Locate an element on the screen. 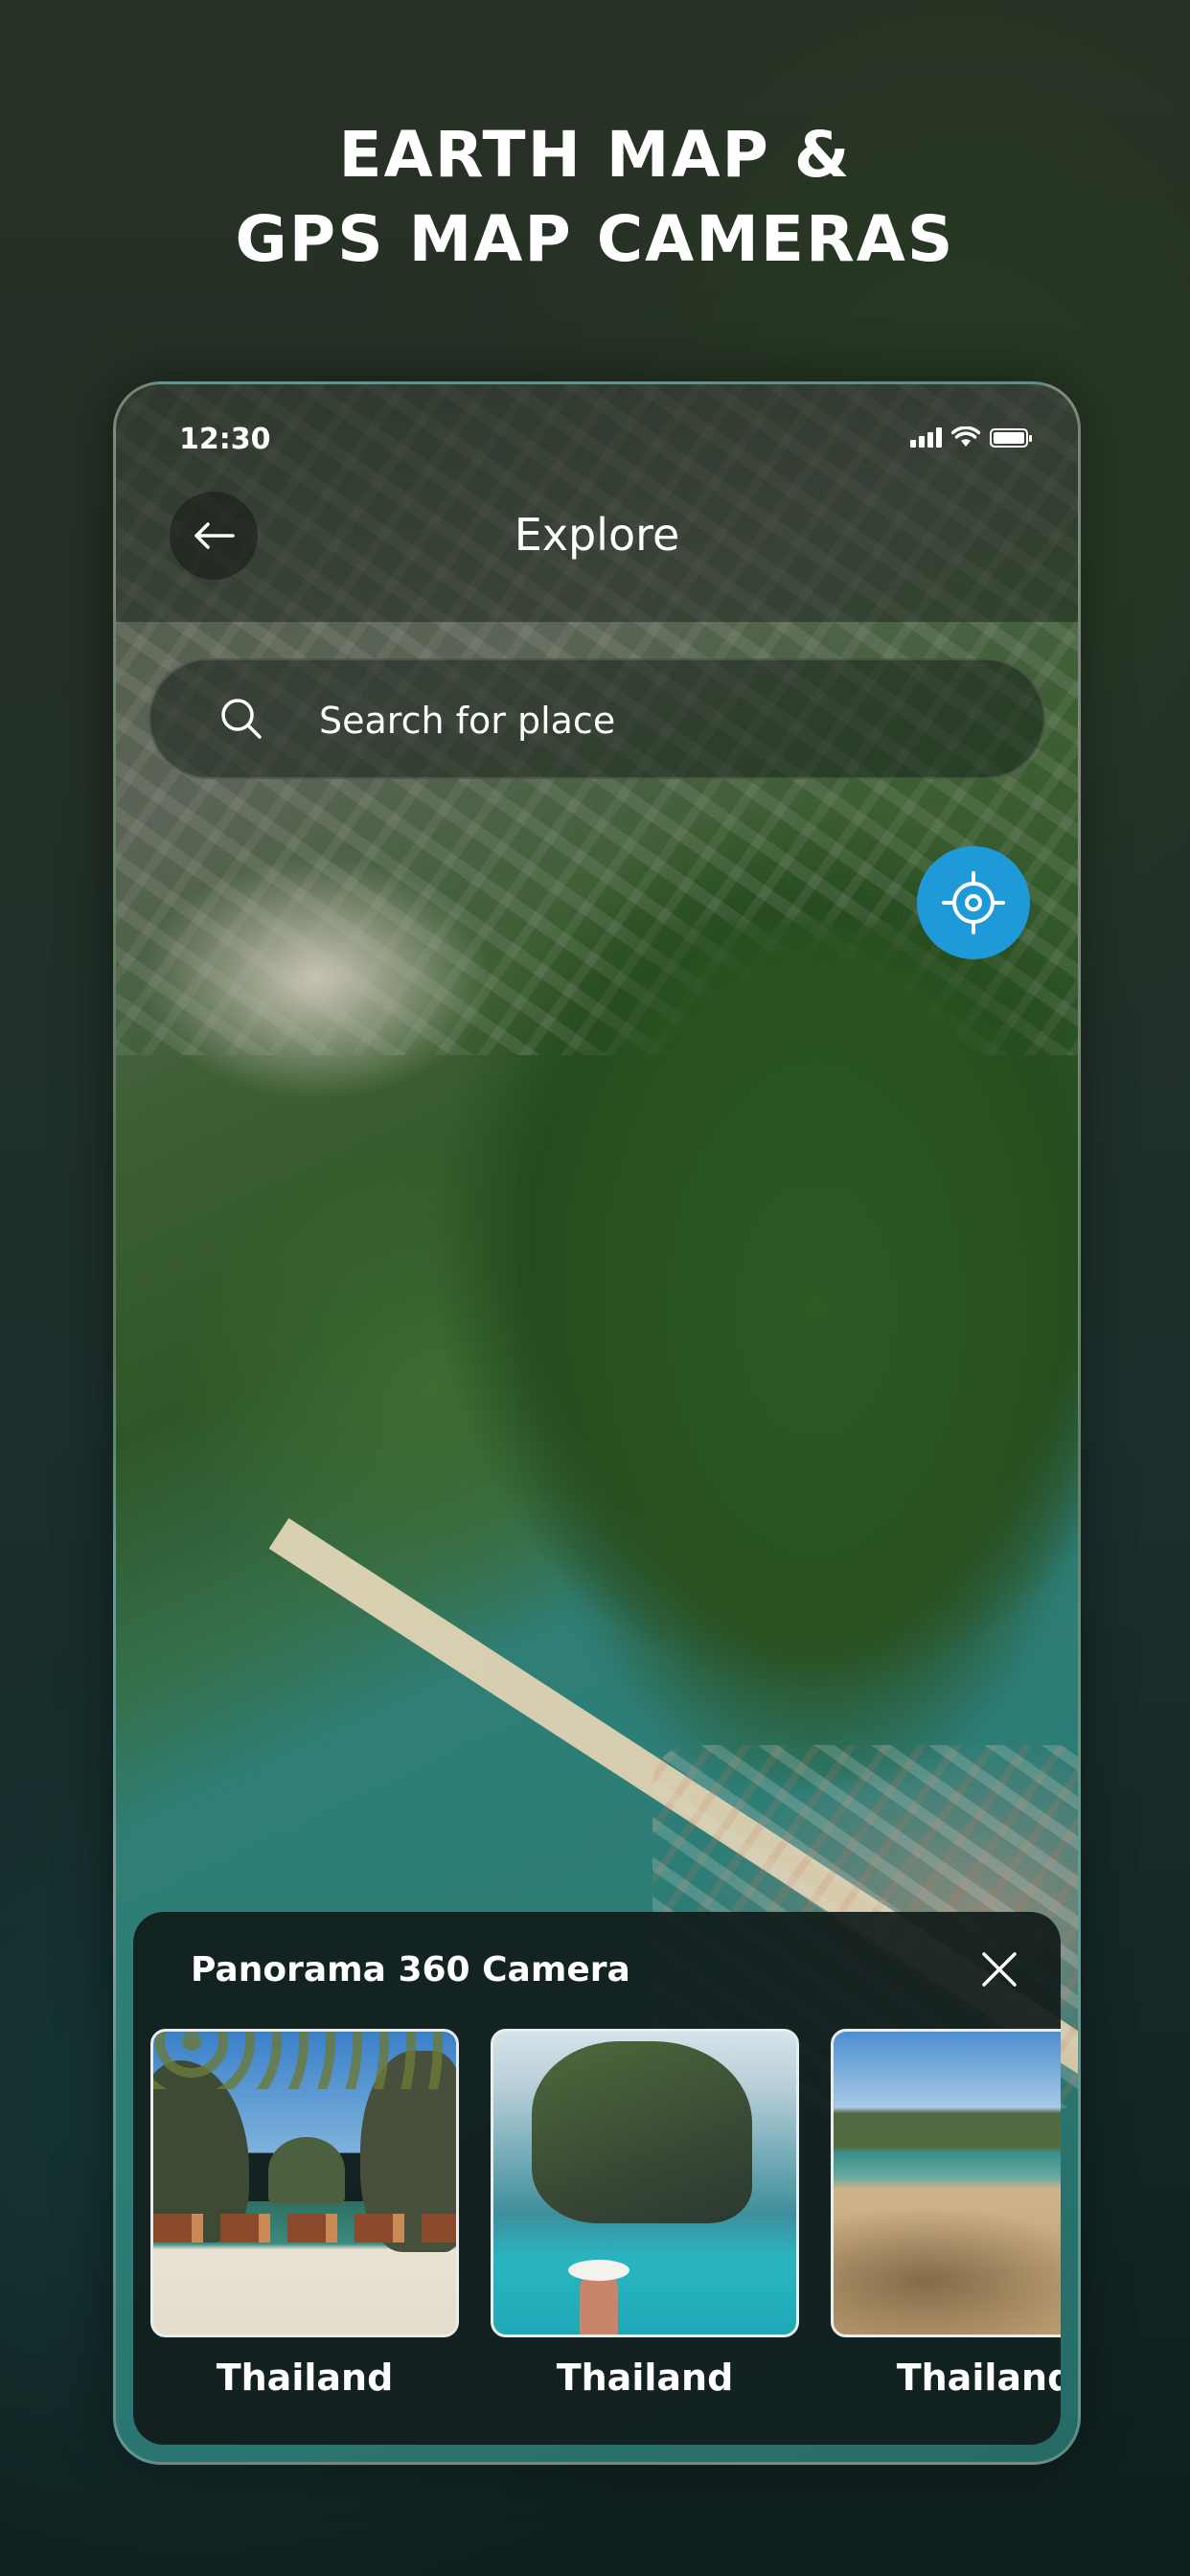 The width and height of the screenshot is (1190, 2576). app-bar: 12:30 Explore is located at coordinates (597, 503).